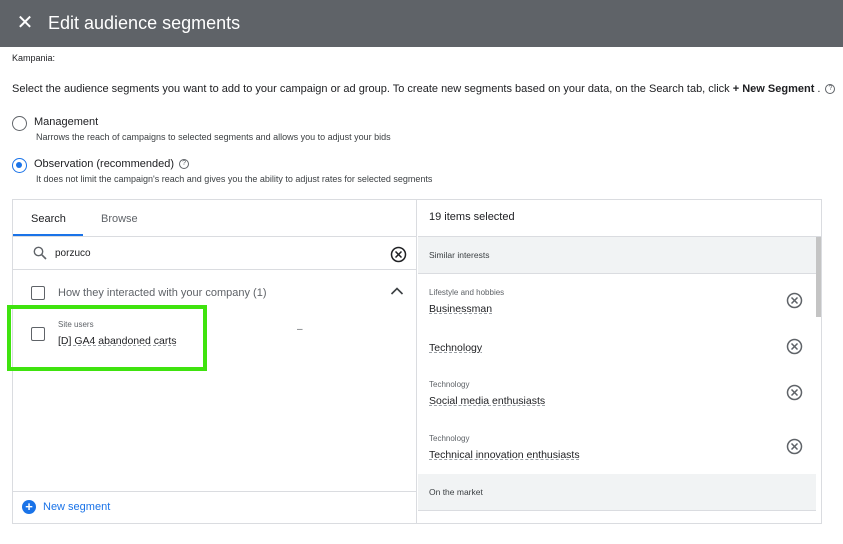  I want to click on selected-item-name: Technical innovation enthusiasts, so click(504, 455).